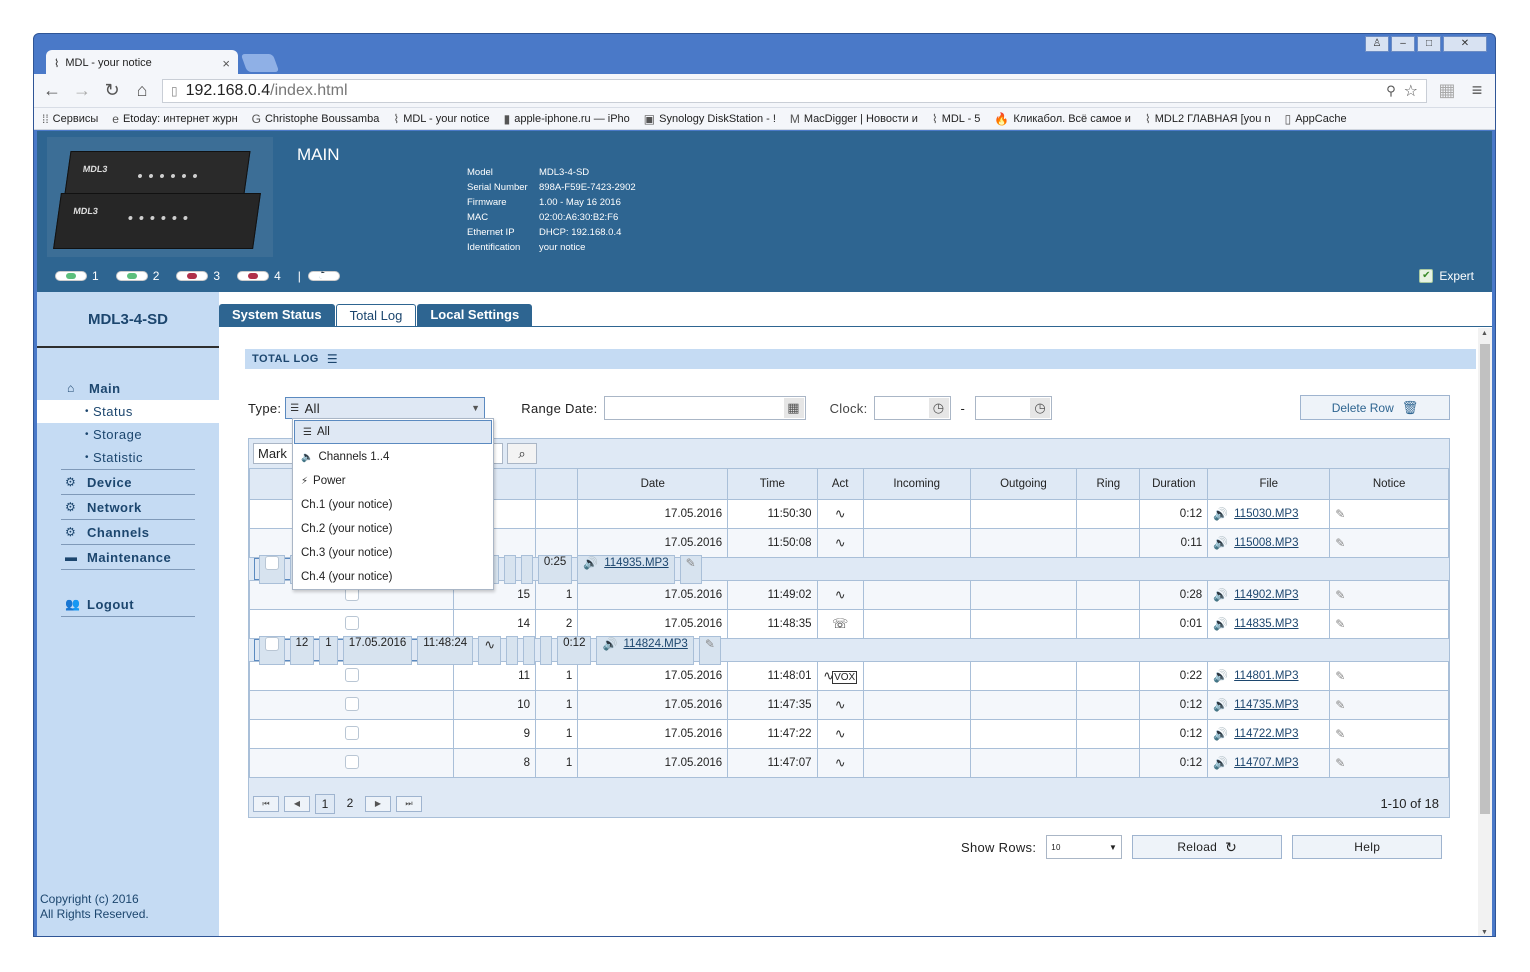  Describe the element at coordinates (956, 119) in the screenshot. I see `bookmark-item: ⌇ MDL - 5` at that location.